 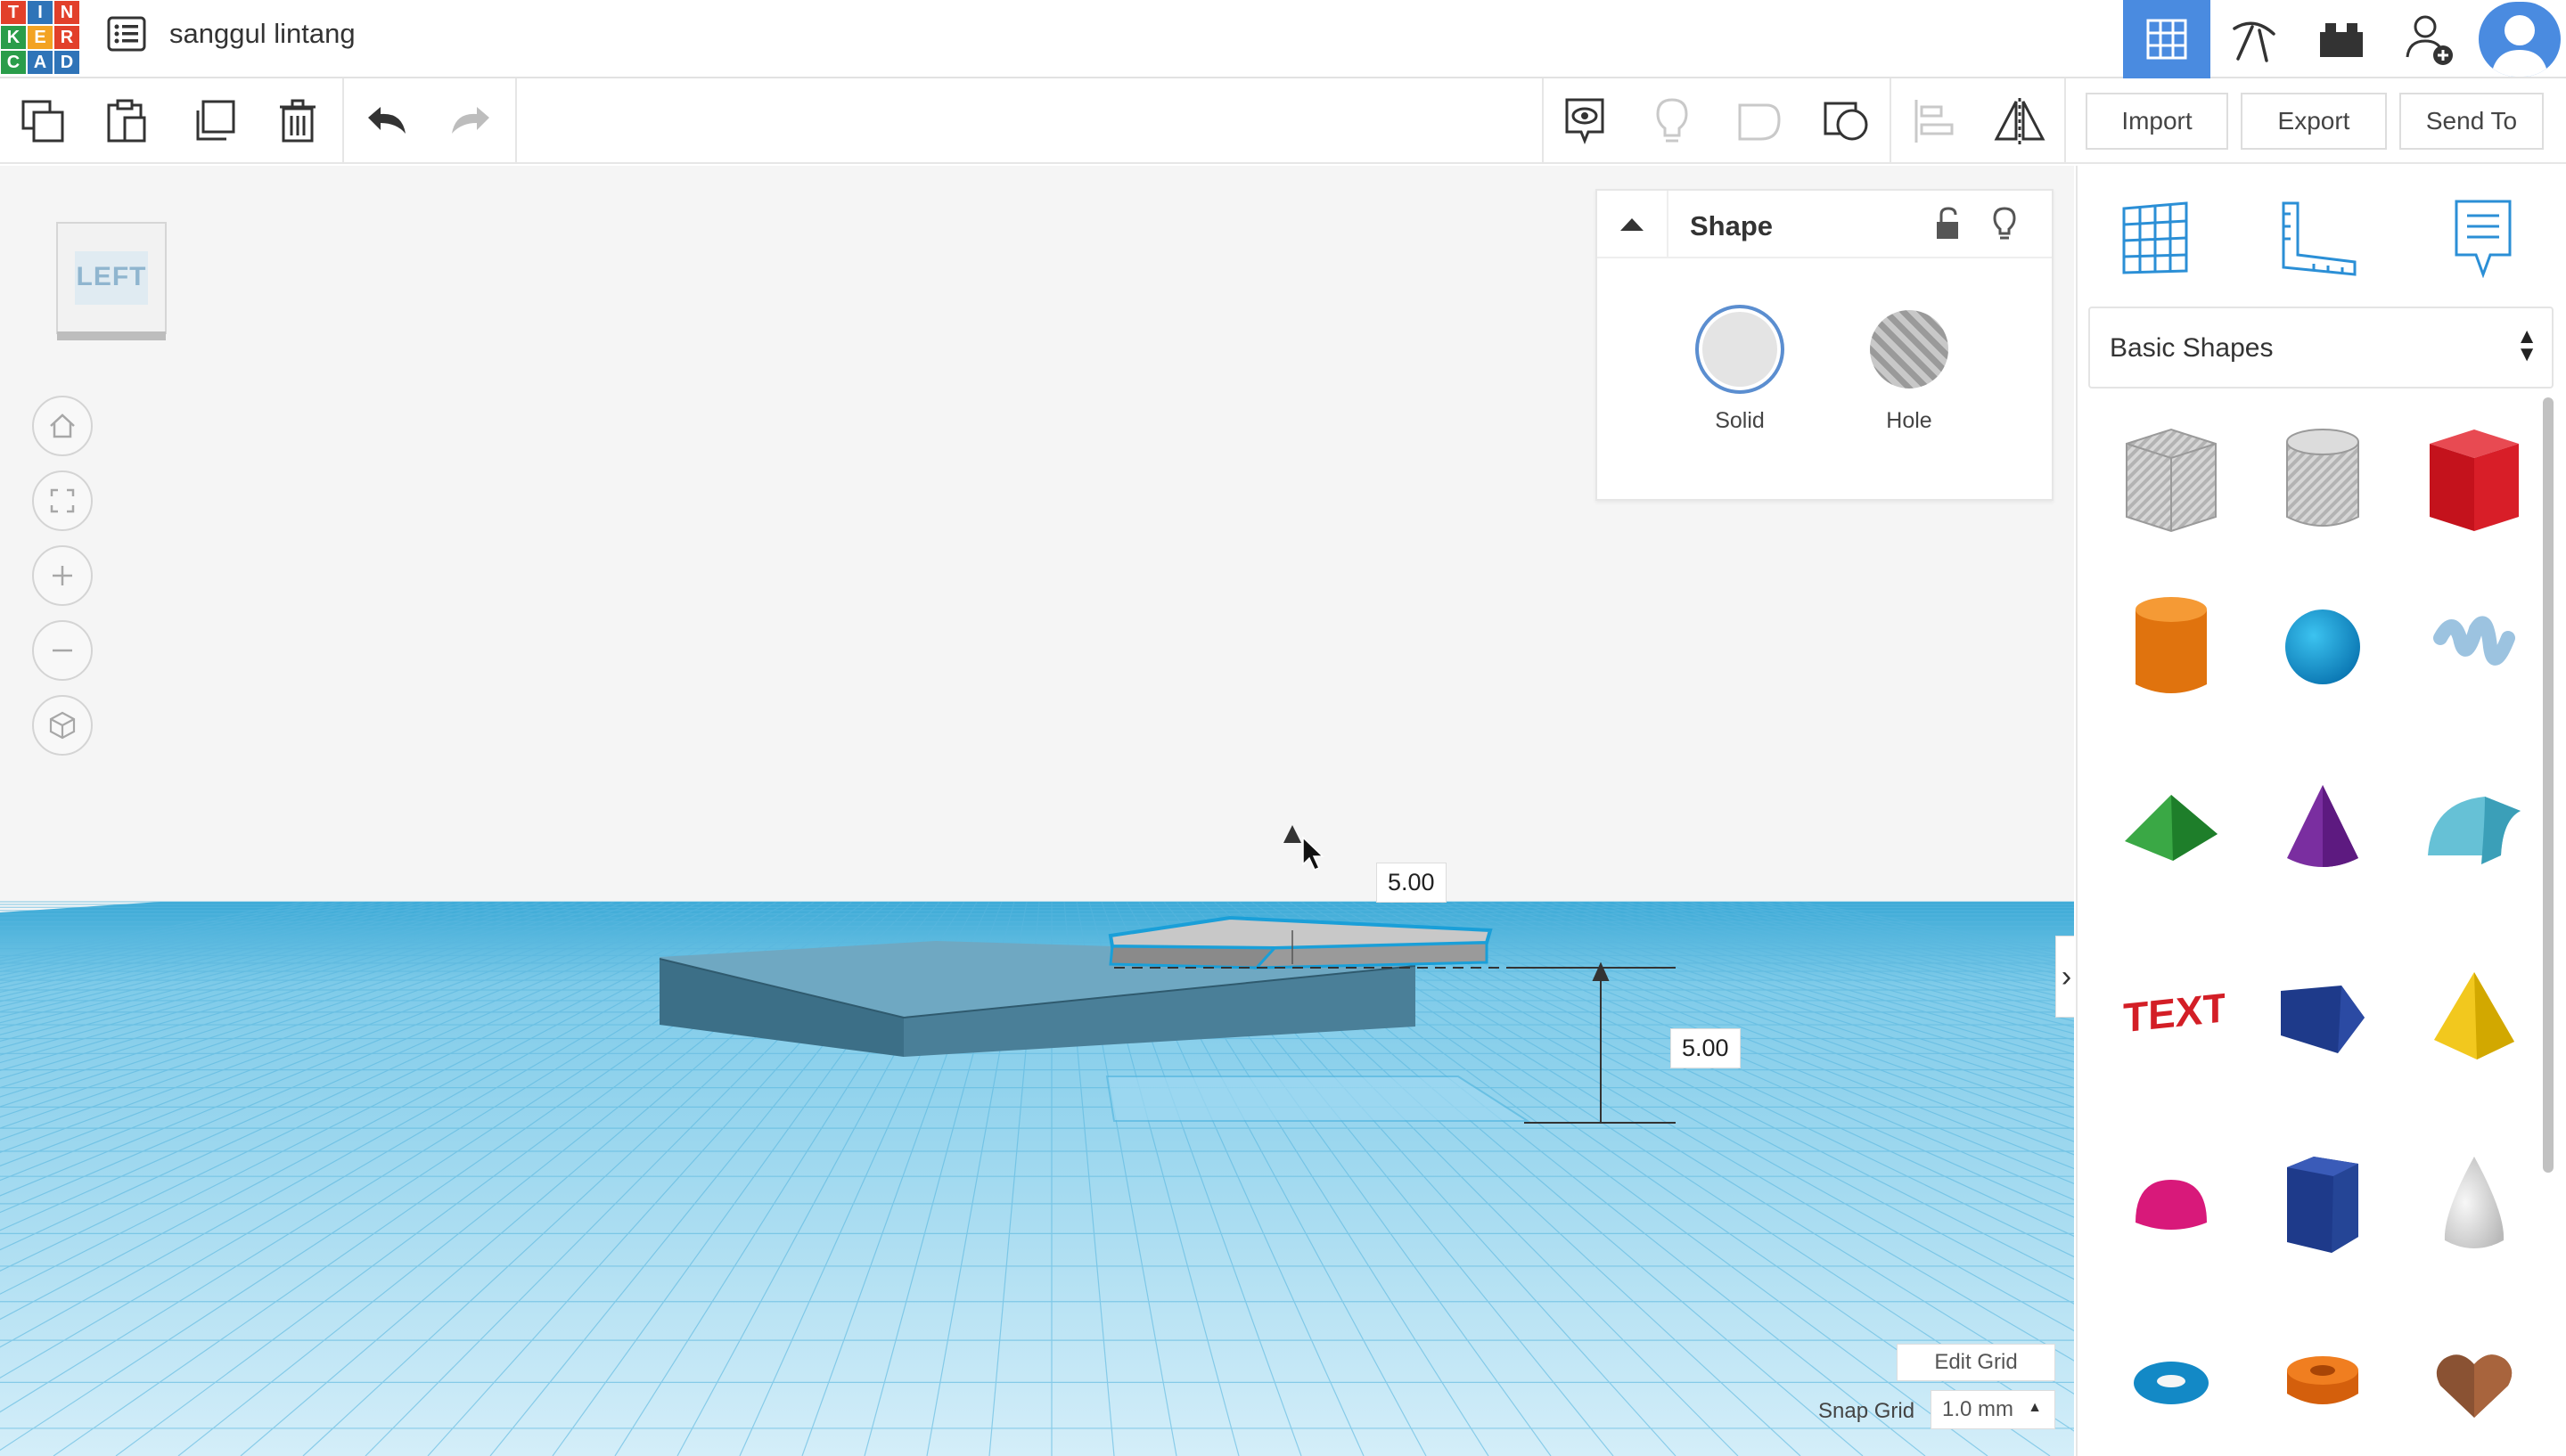 What do you see at coordinates (2474, 829) in the screenshot?
I see `shape-tile-round-roof` at bounding box center [2474, 829].